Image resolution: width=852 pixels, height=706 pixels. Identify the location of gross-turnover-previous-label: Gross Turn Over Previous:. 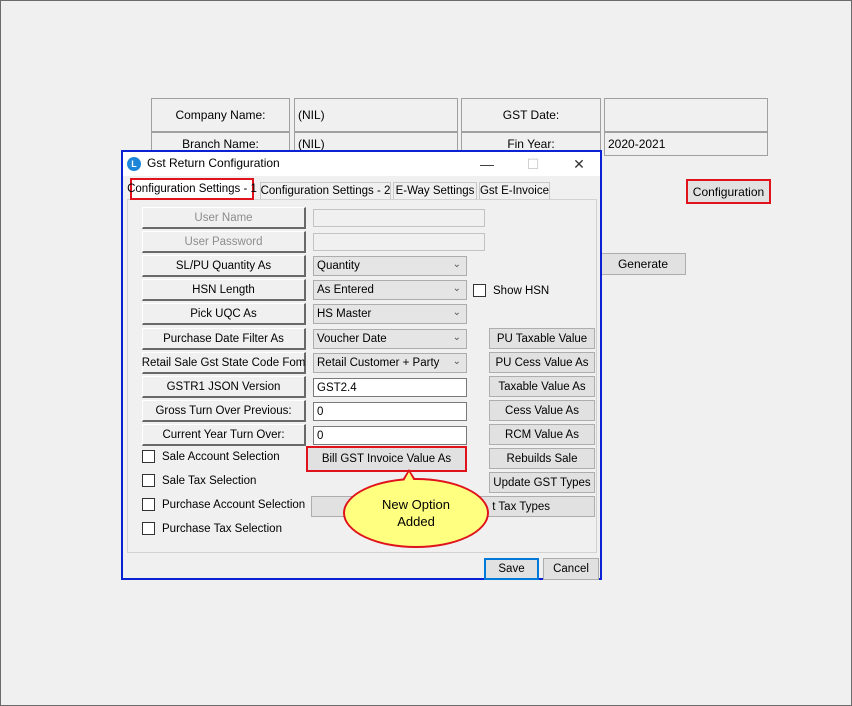
(224, 411).